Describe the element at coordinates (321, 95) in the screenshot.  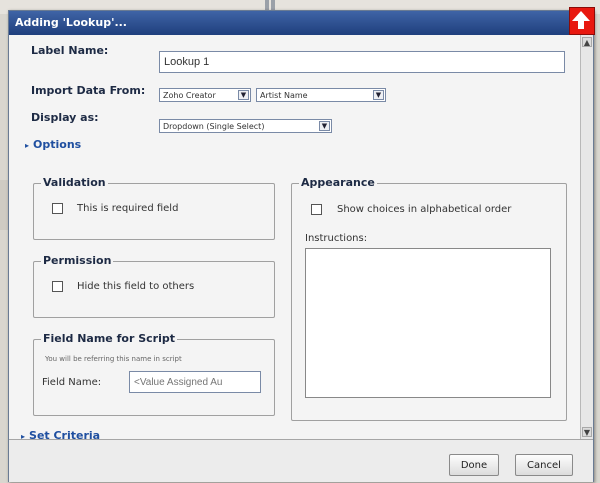
I see `import-field-select: Artist Name ▼` at that location.